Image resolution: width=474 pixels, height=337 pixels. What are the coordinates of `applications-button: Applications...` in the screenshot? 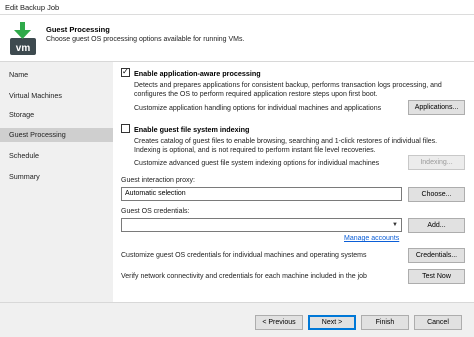 It's located at (436, 107).